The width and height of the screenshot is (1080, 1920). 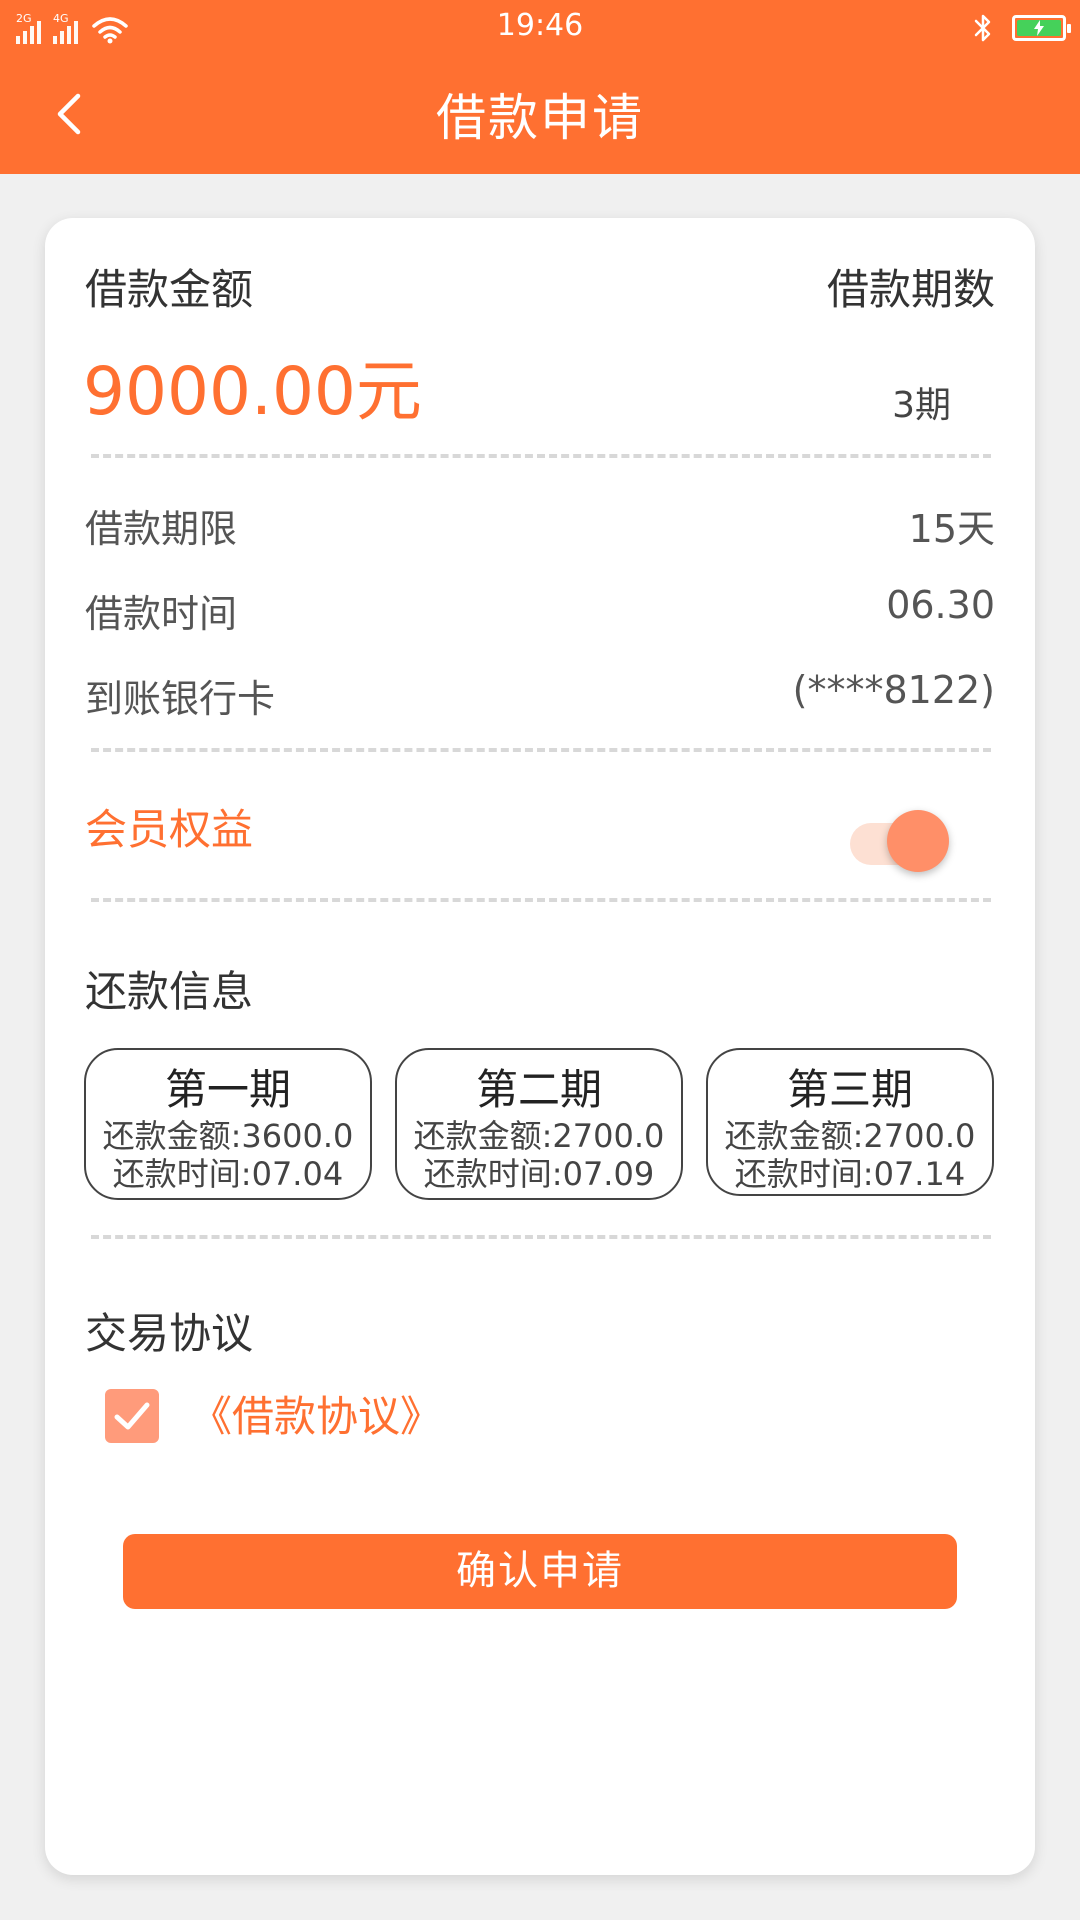 I want to click on confirm-application-button: 确认申请, so click(x=540, y=1571).